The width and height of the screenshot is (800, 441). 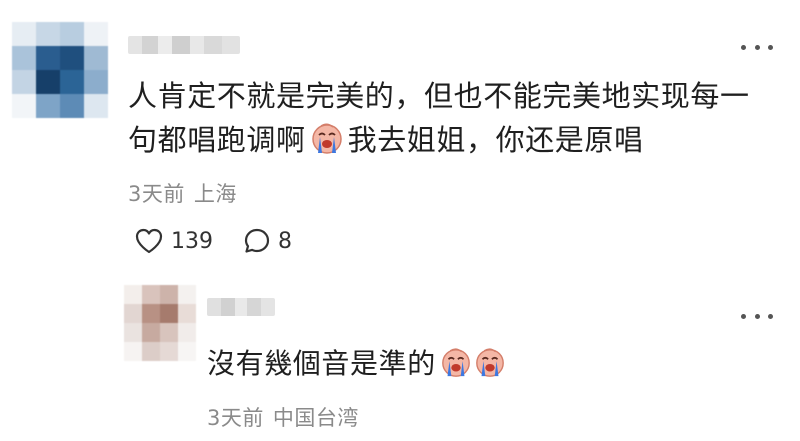 What do you see at coordinates (184, 45) in the screenshot?
I see `commenter-name-blurred` at bounding box center [184, 45].